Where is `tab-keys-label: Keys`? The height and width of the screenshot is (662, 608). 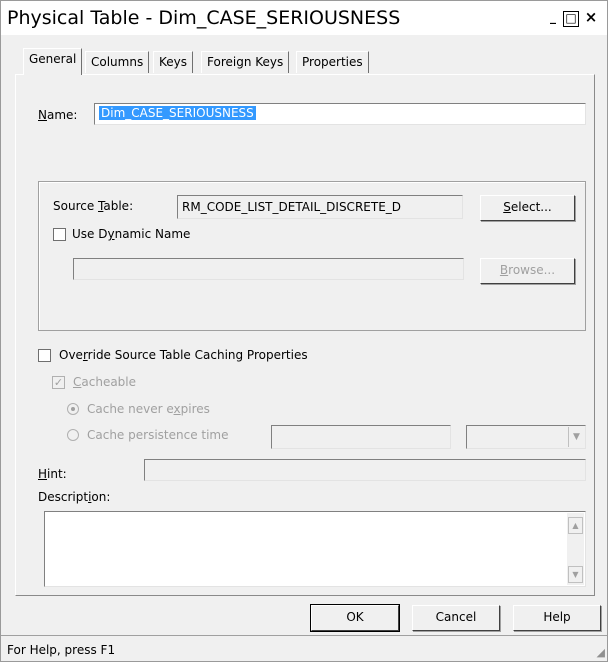 tab-keys-label: Keys is located at coordinates (173, 62).